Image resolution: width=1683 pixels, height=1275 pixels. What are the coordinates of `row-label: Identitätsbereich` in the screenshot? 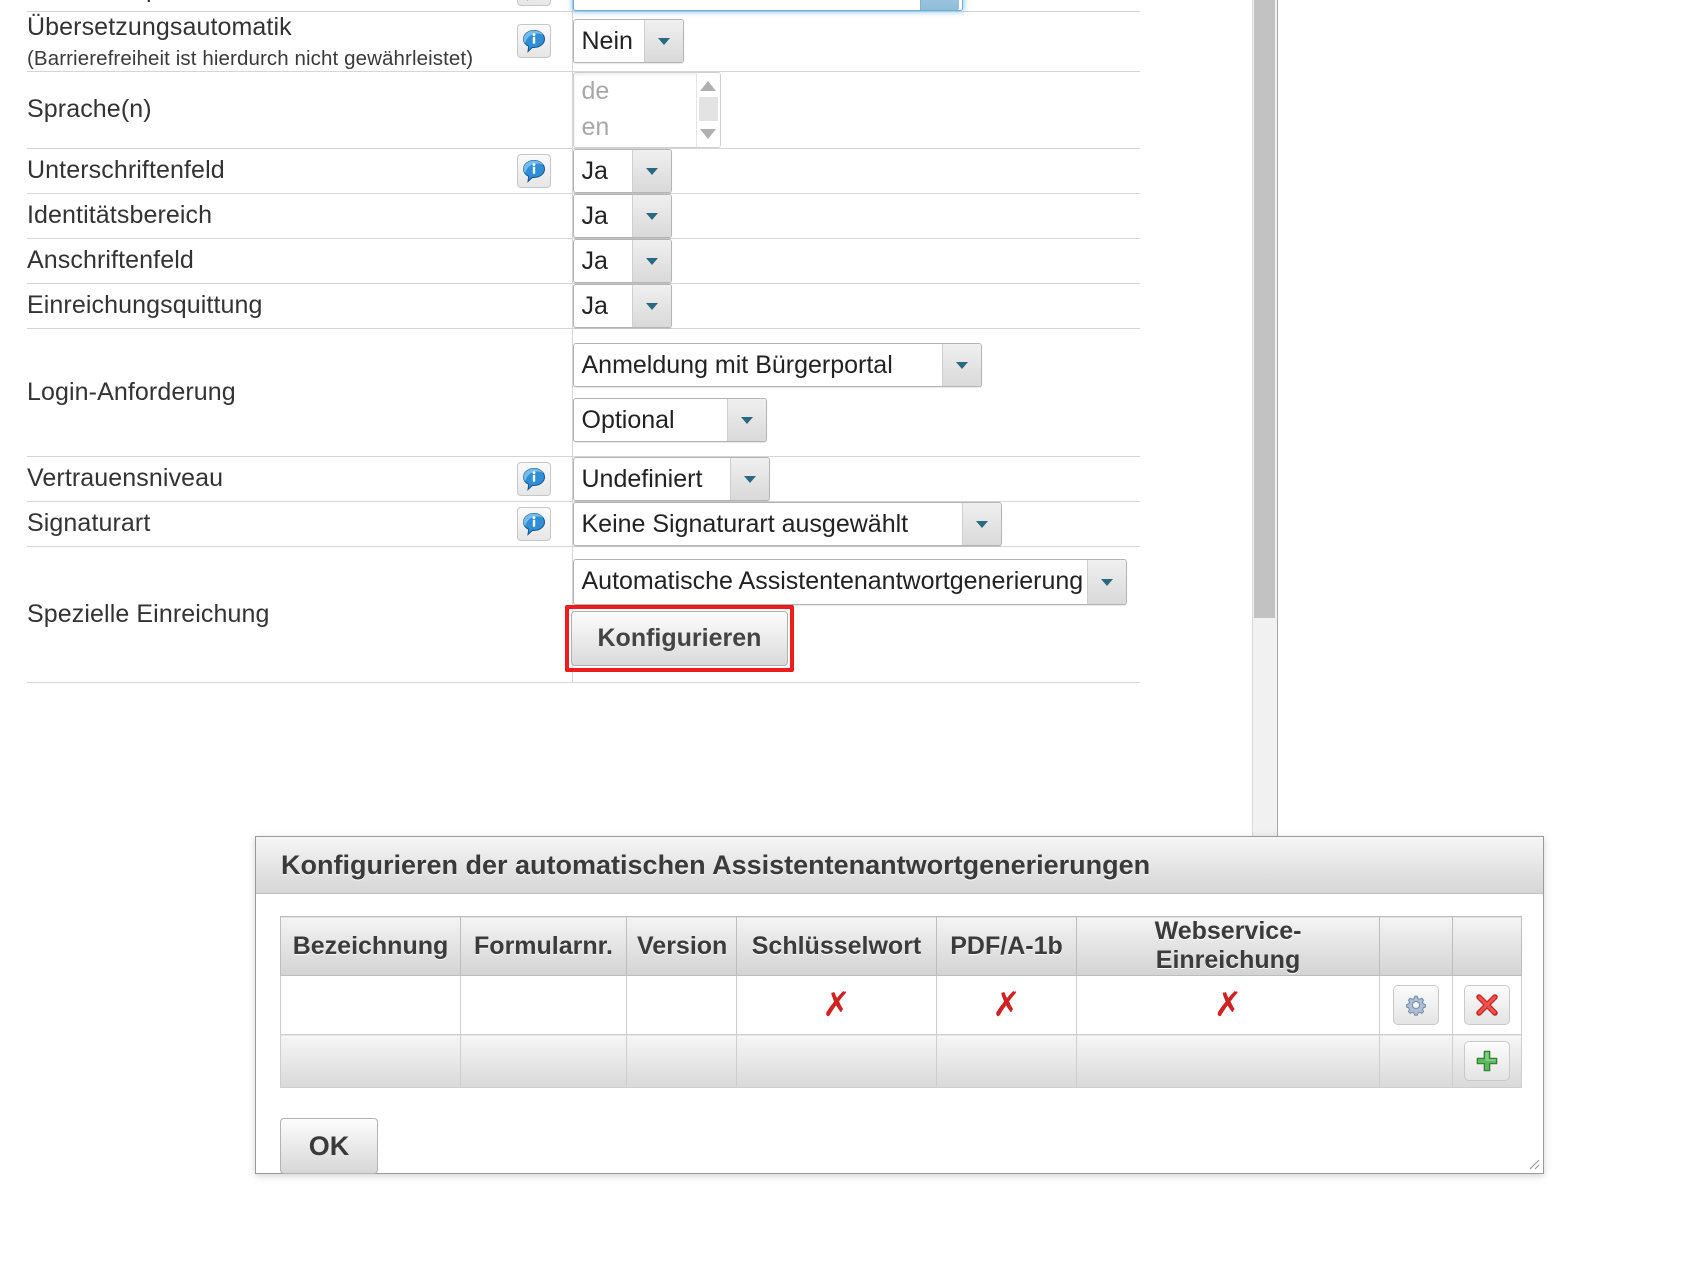 It's located at (272, 215).